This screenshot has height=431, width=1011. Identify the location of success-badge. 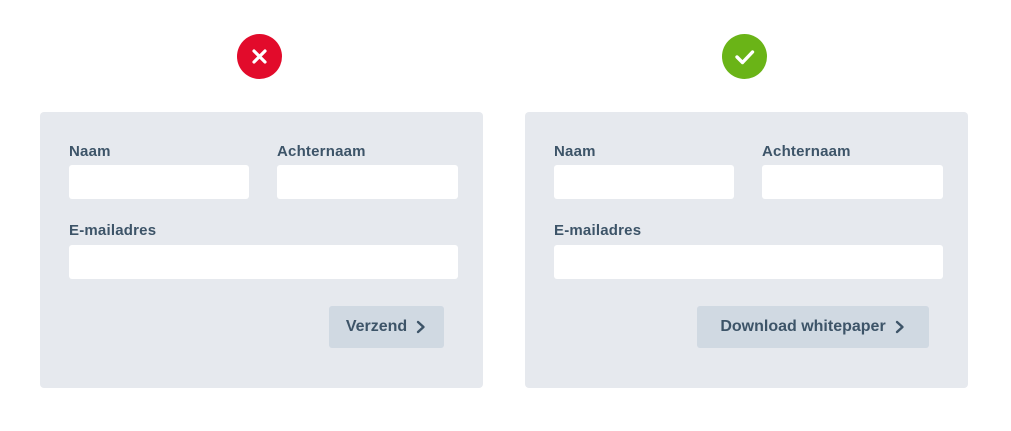
(744, 56).